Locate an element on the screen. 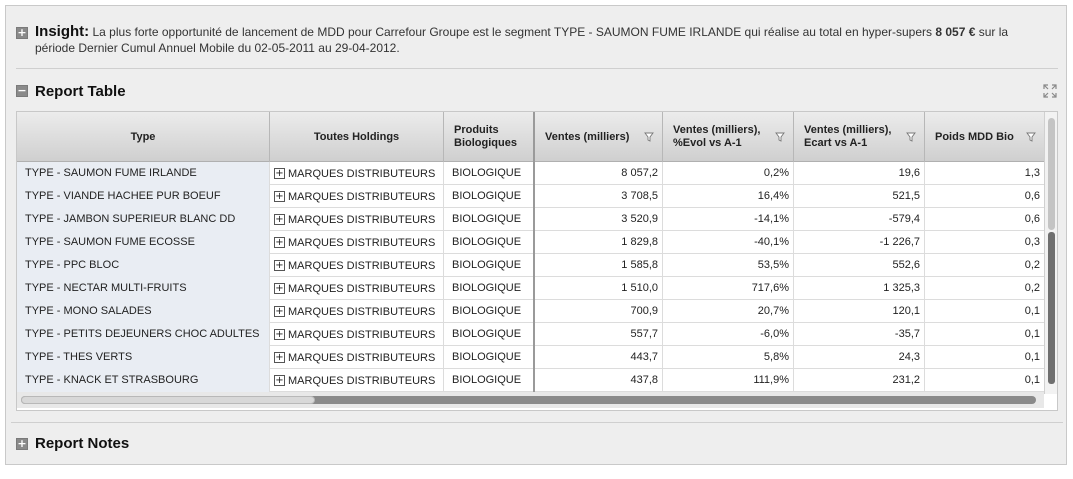 Image resolution: width=1073 pixels, height=479 pixels. cell-evol: 0,2% is located at coordinates (728, 173).